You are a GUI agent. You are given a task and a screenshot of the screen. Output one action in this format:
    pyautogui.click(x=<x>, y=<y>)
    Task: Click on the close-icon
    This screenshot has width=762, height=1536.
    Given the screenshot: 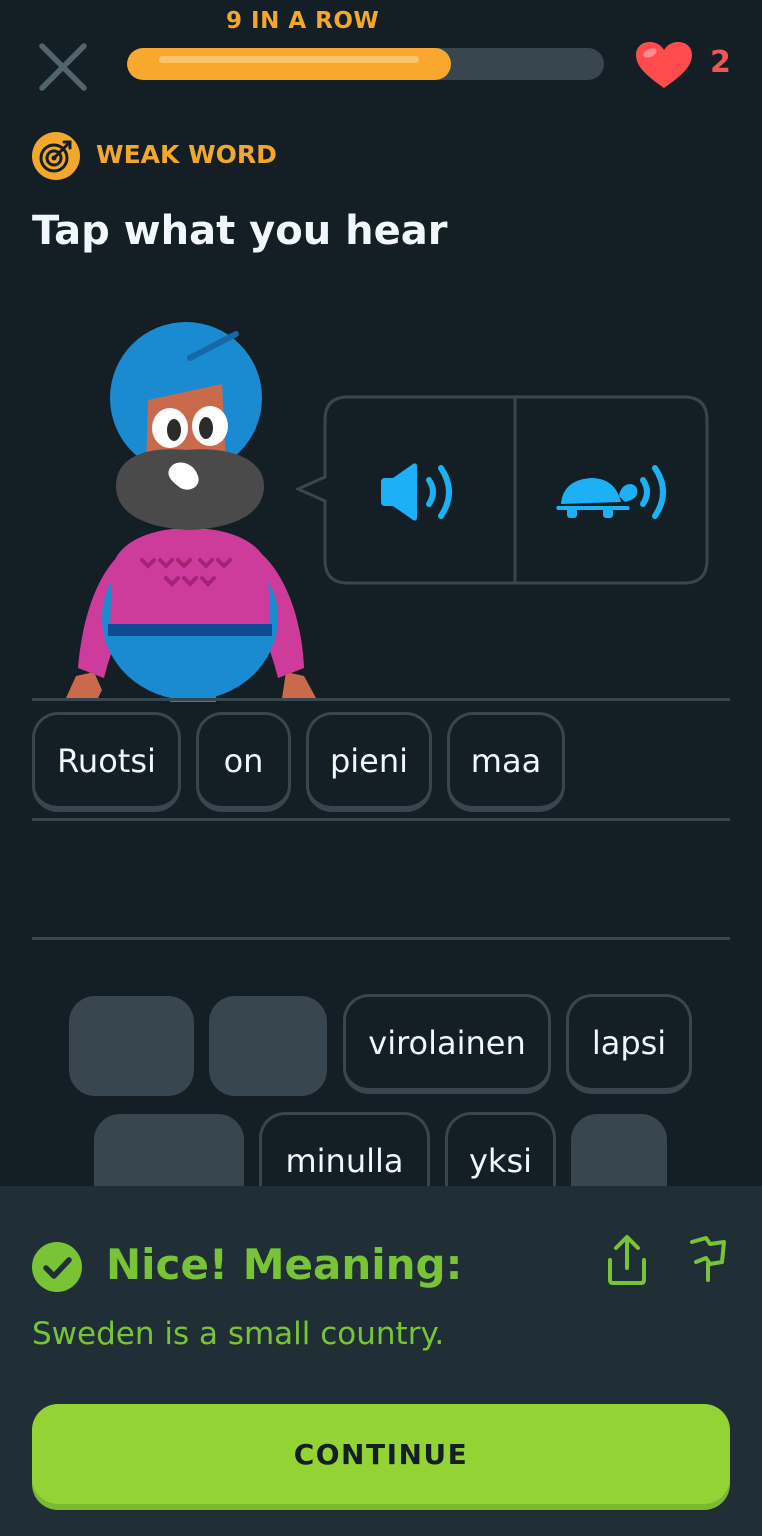 What is the action you would take?
    pyautogui.click(x=63, y=67)
    